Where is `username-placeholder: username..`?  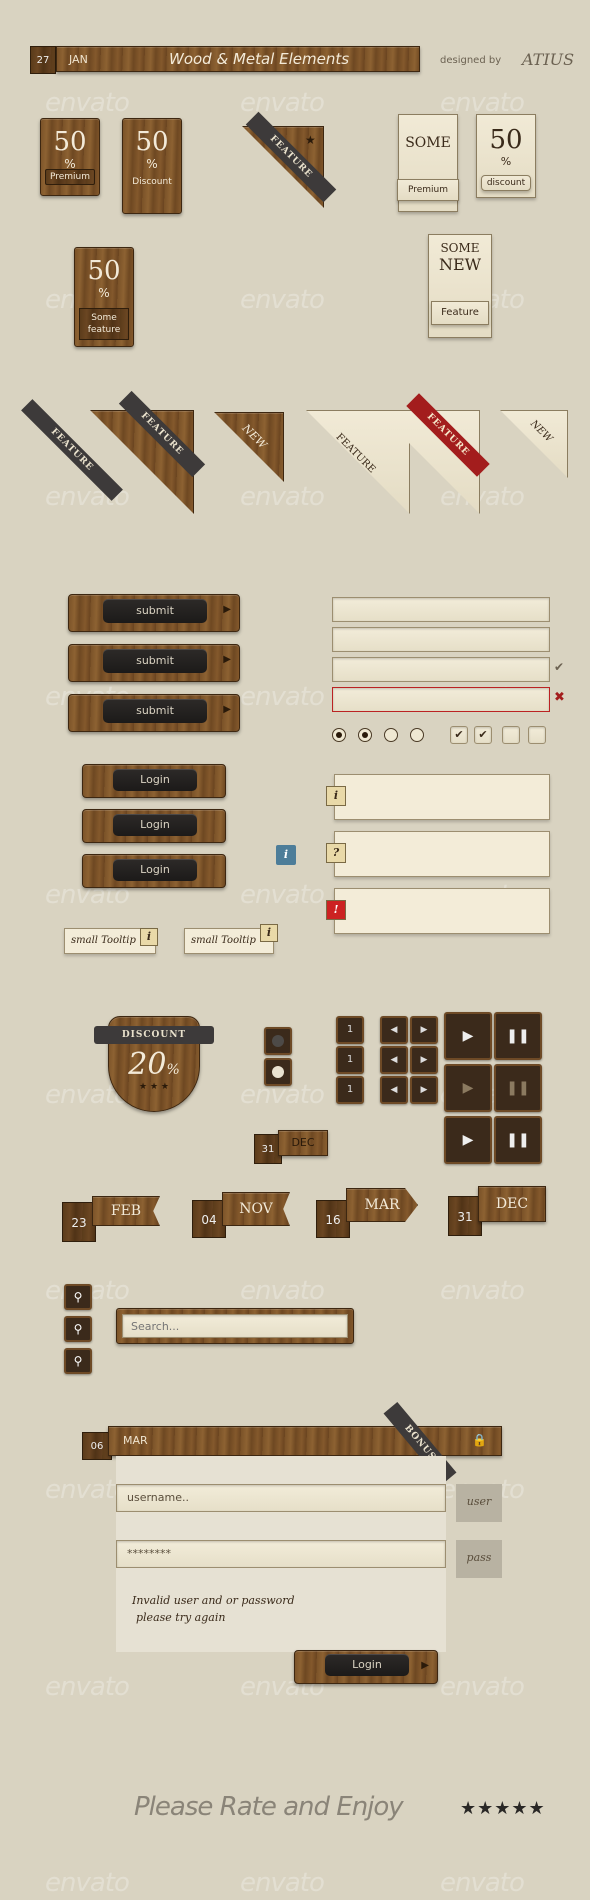
username-placeholder: username.. is located at coordinates (158, 1497).